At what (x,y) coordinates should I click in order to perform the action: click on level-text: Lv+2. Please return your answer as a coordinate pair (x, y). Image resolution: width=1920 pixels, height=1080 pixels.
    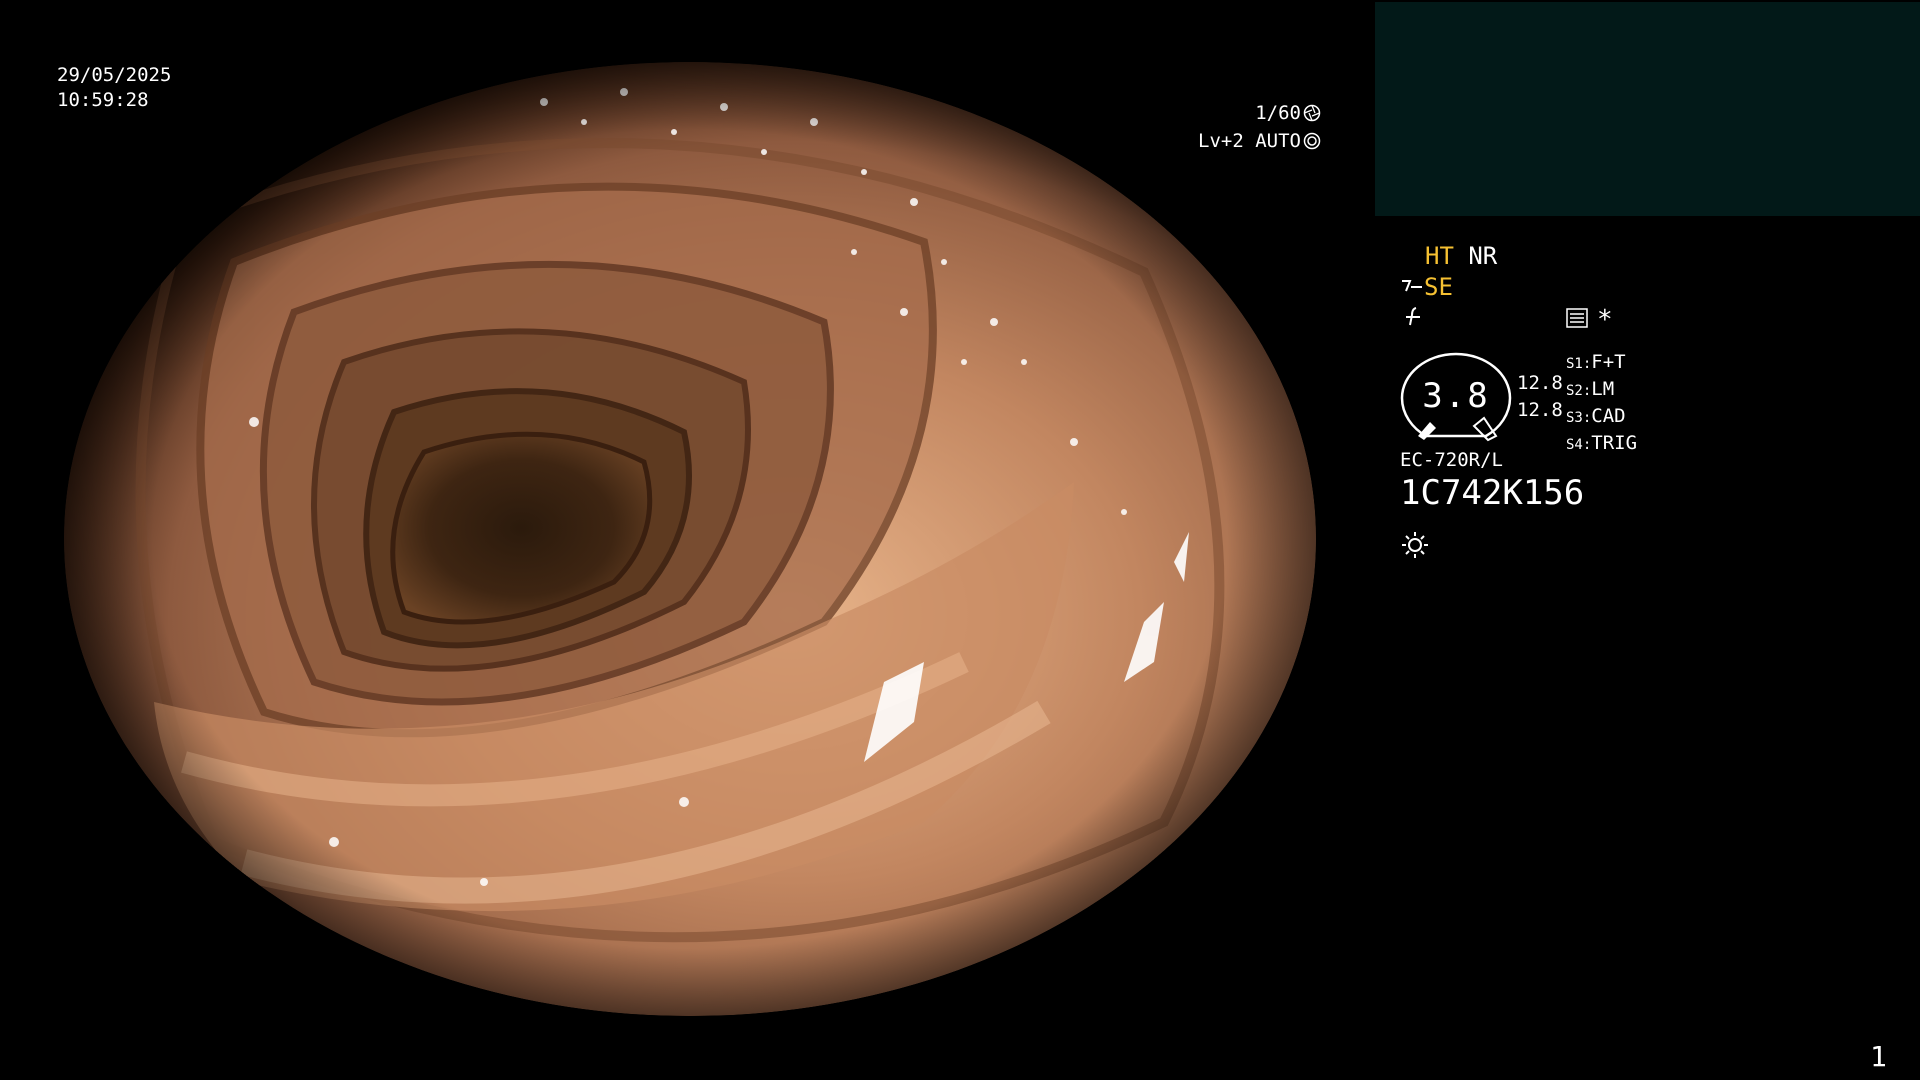
    Looking at the image, I should click on (1221, 141).